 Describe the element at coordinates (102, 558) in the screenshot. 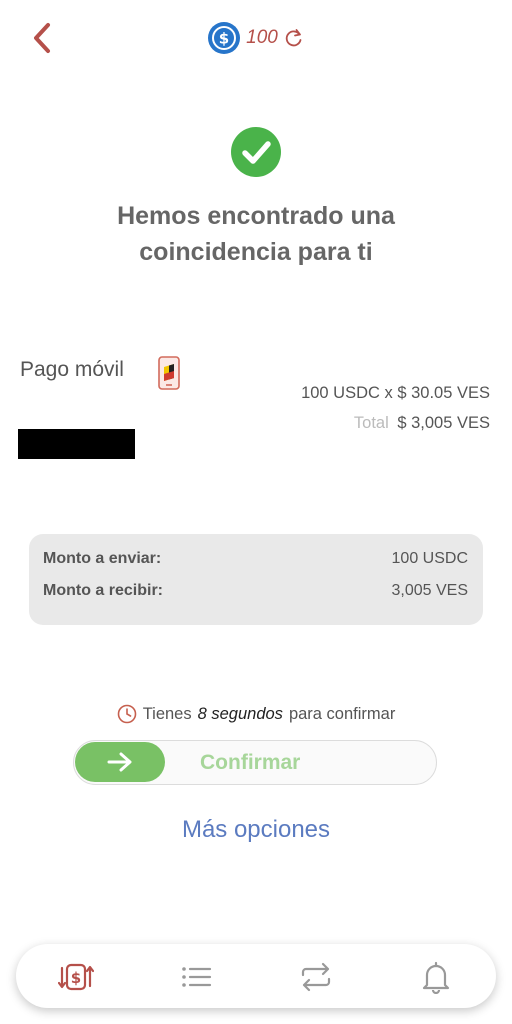

I see `send-amount-label: Monto a enviar:` at that location.